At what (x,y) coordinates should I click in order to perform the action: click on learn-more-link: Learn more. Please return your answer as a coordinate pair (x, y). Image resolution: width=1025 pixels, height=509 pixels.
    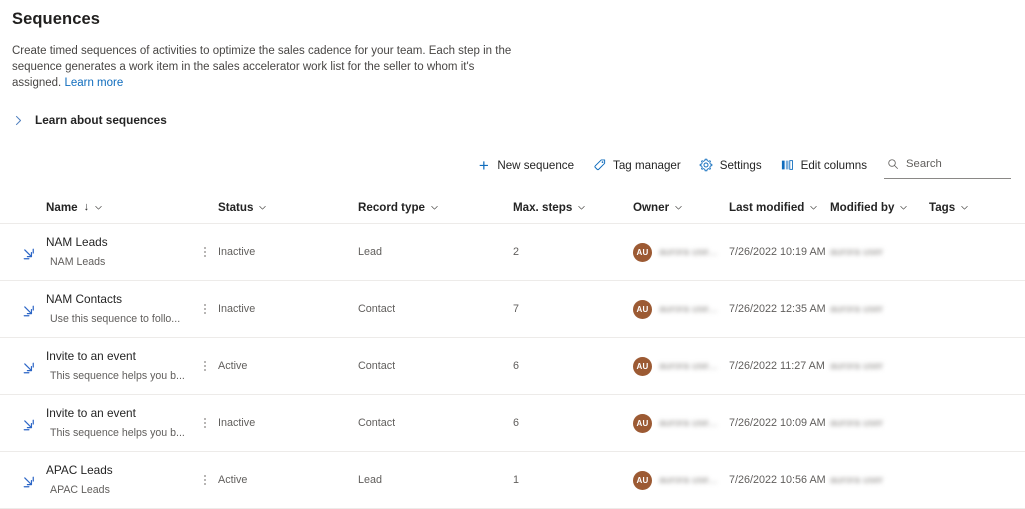
    Looking at the image, I should click on (93, 83).